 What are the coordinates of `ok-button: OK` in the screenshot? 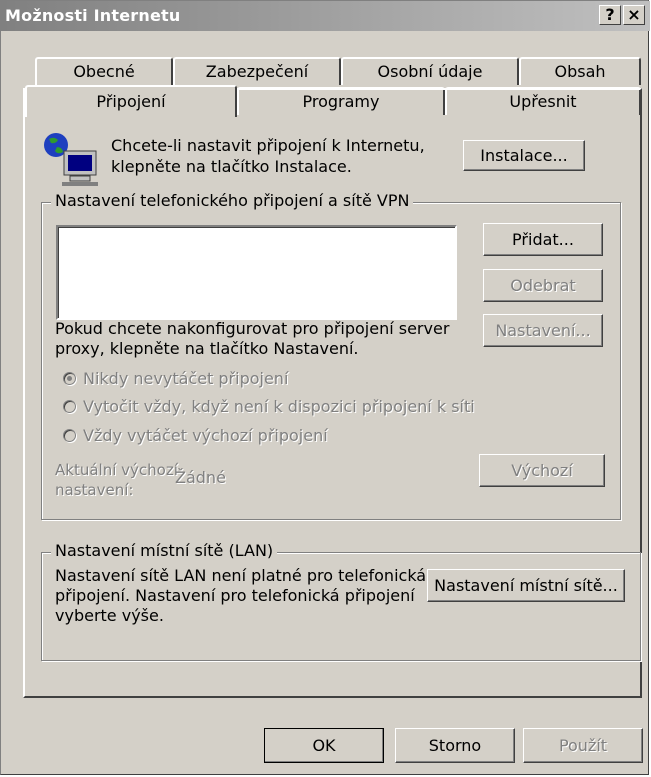 It's located at (324, 745).